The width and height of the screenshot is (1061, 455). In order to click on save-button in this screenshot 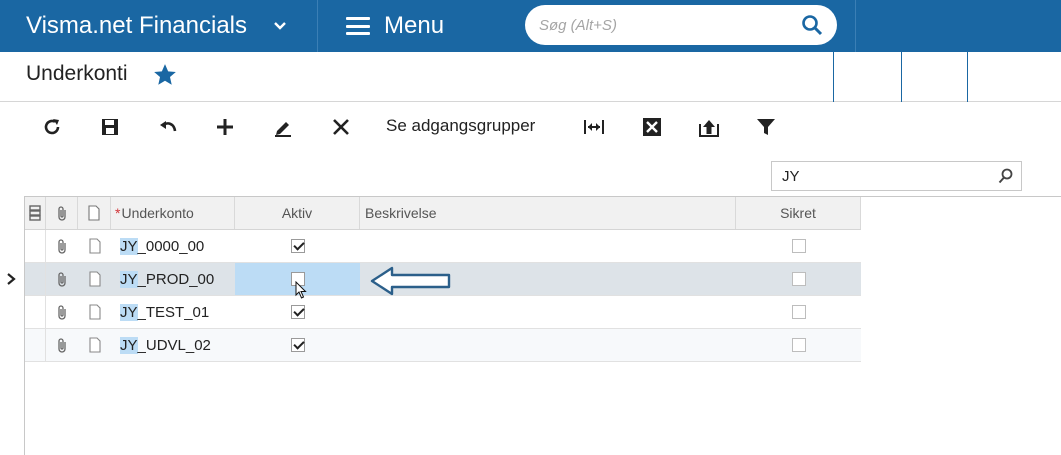, I will do `click(110, 127)`.